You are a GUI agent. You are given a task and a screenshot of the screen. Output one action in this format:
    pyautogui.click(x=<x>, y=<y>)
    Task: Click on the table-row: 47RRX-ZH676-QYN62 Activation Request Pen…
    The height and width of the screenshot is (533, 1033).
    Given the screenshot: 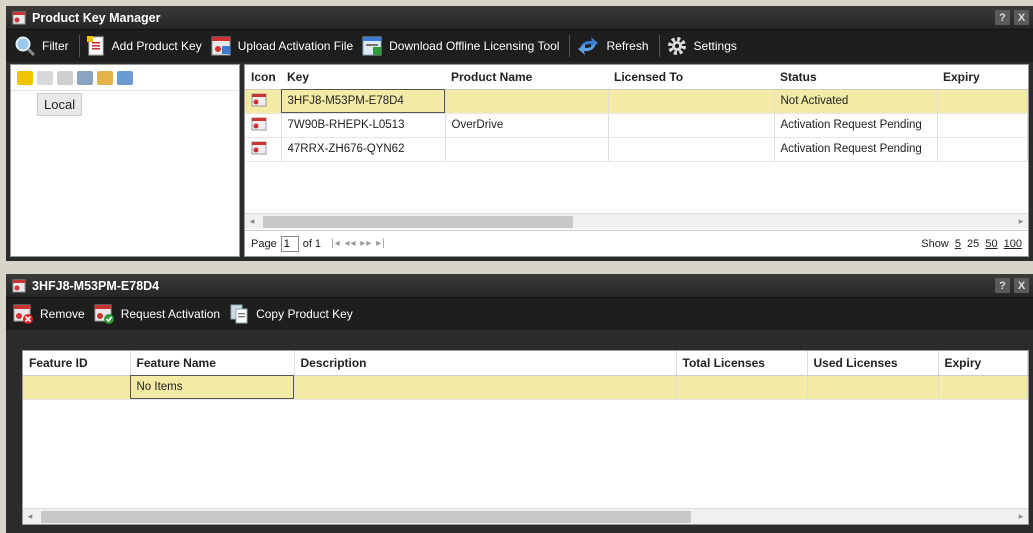 What is the action you would take?
    pyautogui.click(x=636, y=149)
    